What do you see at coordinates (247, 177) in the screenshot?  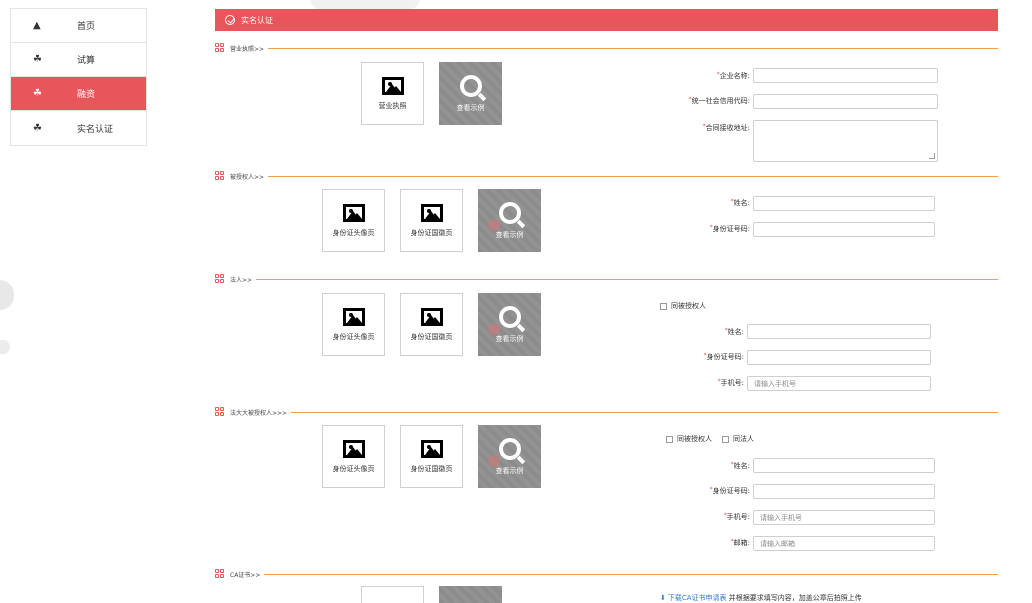 I see `section-title: 被授权人>>` at bounding box center [247, 177].